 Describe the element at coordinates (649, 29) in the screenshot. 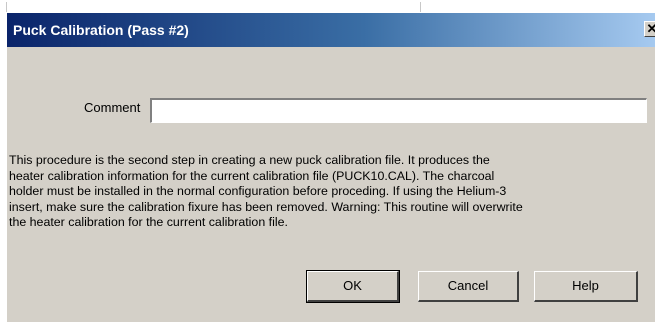

I see `close-icon: ✕` at that location.